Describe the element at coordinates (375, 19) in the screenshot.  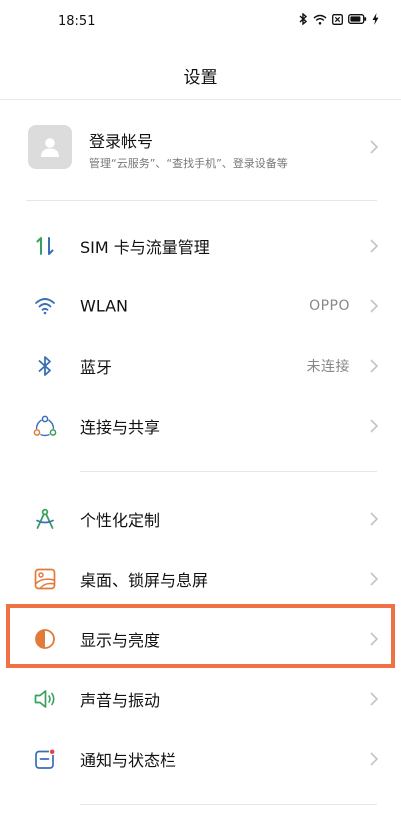
I see `charging-icon` at that location.